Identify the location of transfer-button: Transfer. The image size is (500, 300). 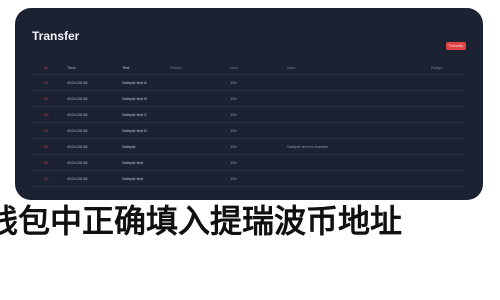
(456, 46).